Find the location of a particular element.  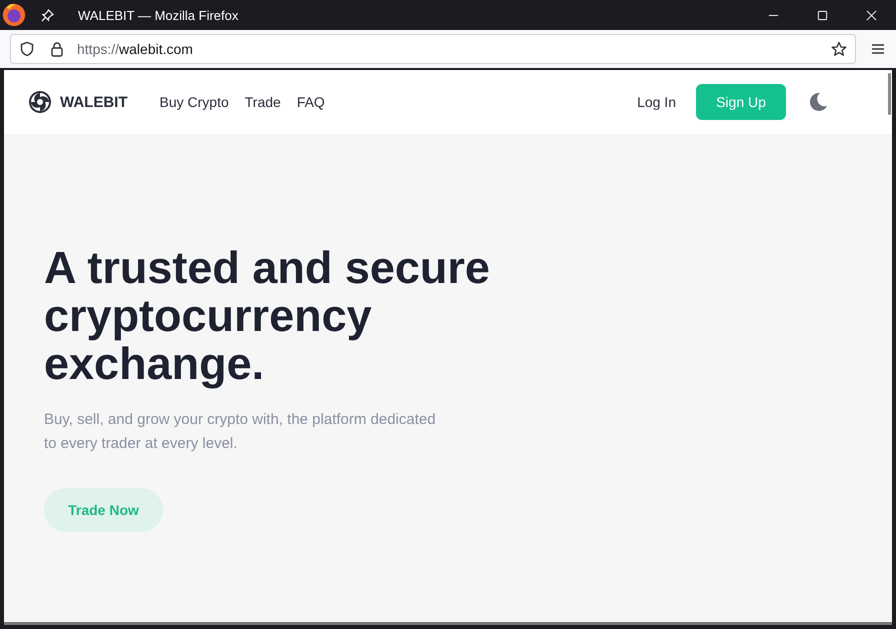

nav-link: FAQ is located at coordinates (310, 102).